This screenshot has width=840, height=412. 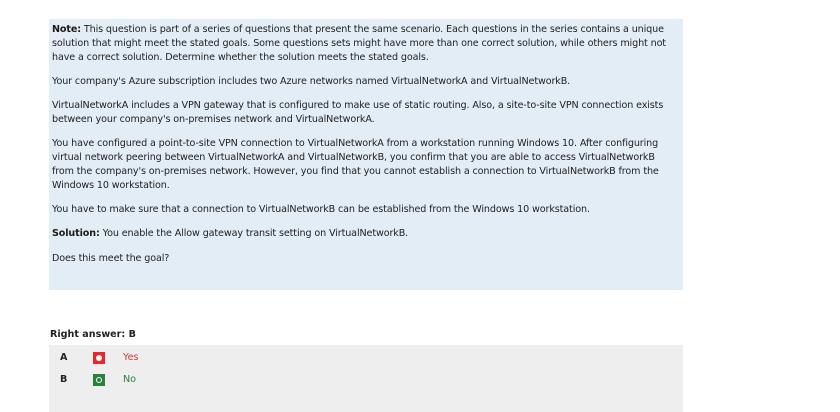 What do you see at coordinates (76, 234) in the screenshot?
I see `solution-label: Solution:` at bounding box center [76, 234].